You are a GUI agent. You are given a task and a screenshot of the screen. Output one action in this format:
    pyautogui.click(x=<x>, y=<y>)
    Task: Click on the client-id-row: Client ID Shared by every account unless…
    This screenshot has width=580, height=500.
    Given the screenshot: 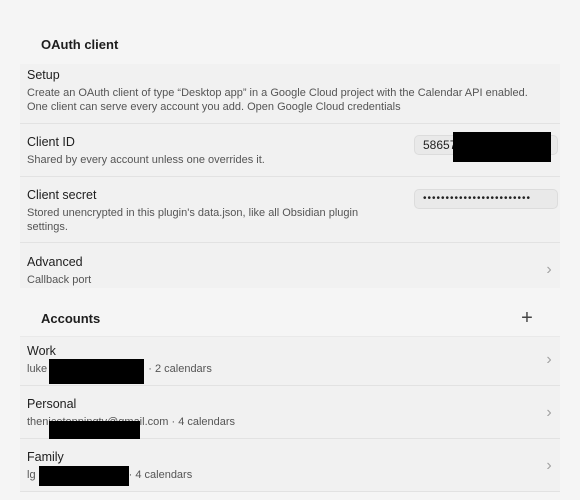 What is the action you would take?
    pyautogui.click(x=290, y=150)
    